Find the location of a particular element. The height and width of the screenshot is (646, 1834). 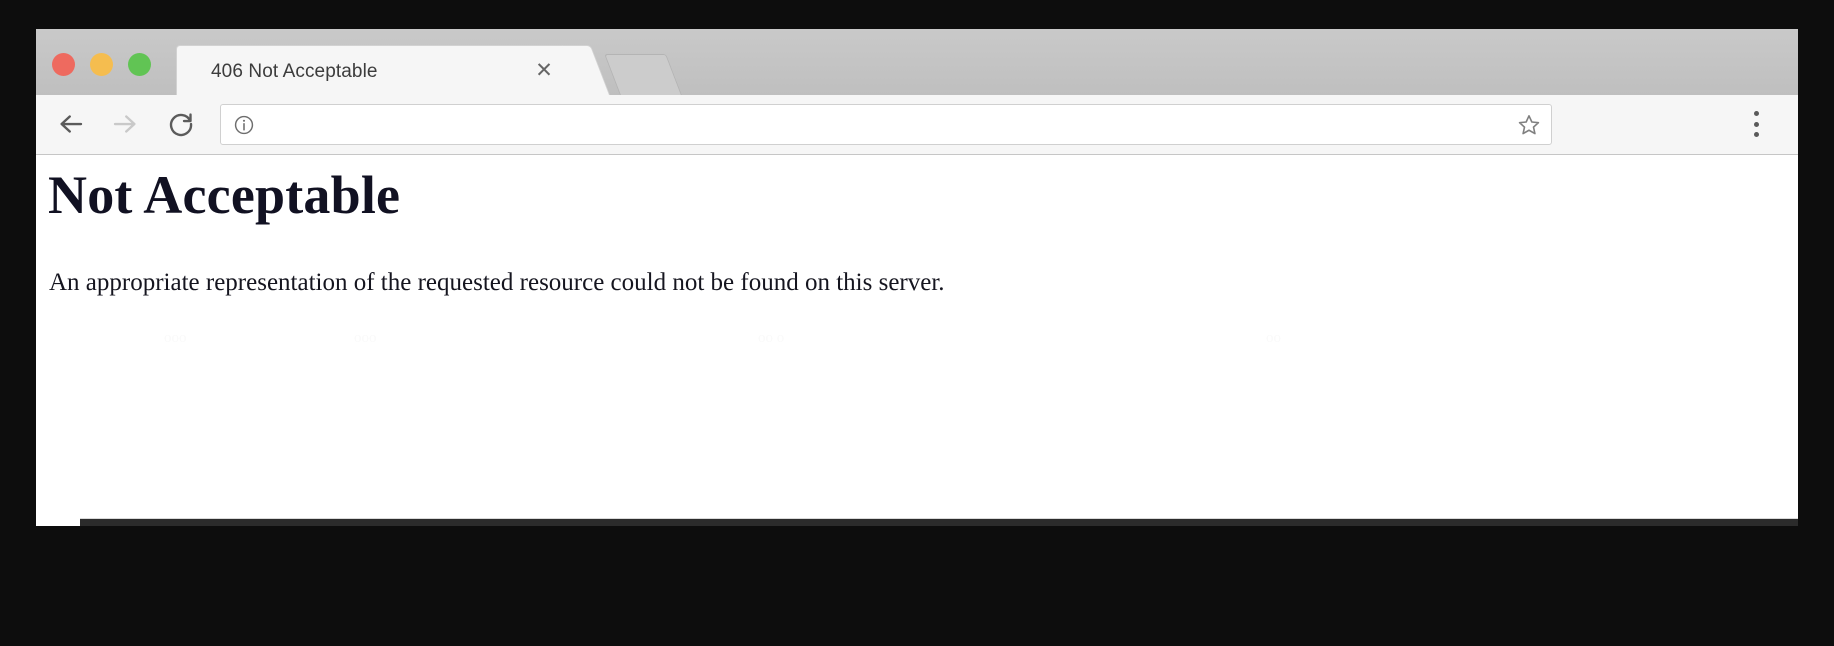

minimize-window-button is located at coordinates (101, 64).